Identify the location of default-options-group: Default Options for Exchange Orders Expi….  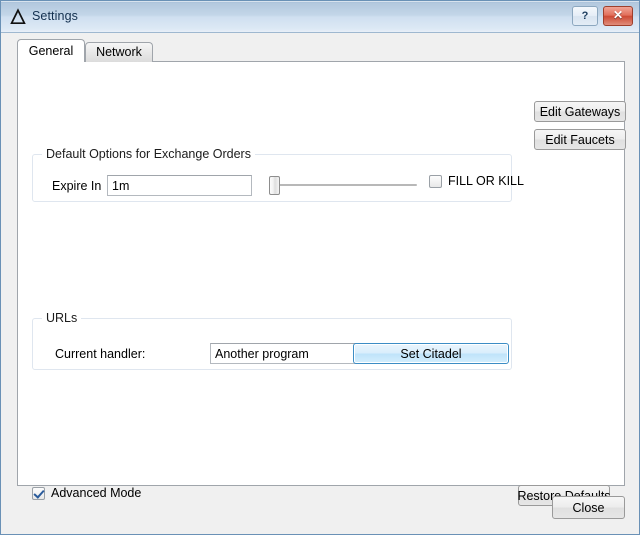
(278, 174).